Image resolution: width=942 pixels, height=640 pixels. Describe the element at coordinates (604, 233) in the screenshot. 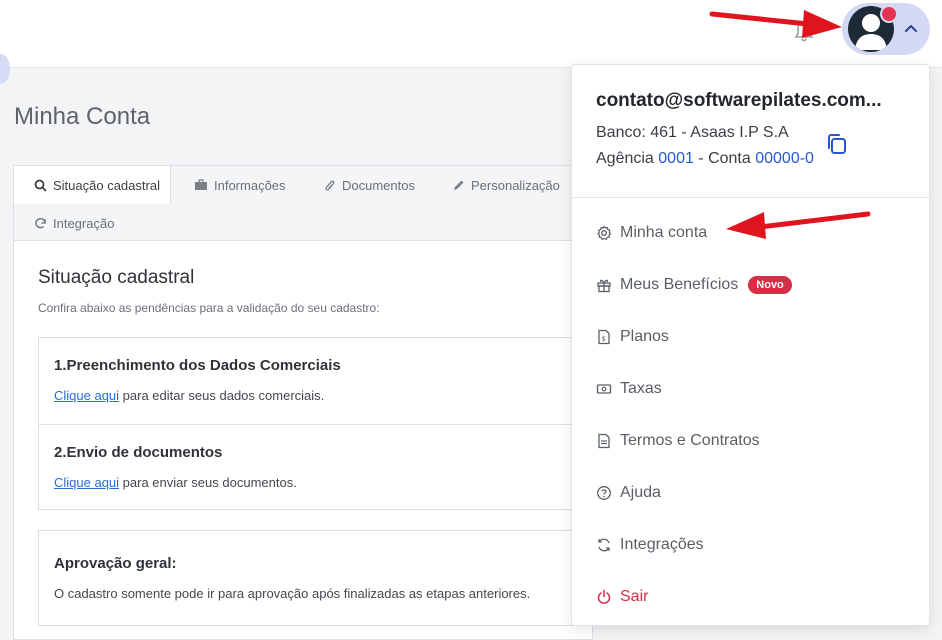

I see `gear-icon` at that location.